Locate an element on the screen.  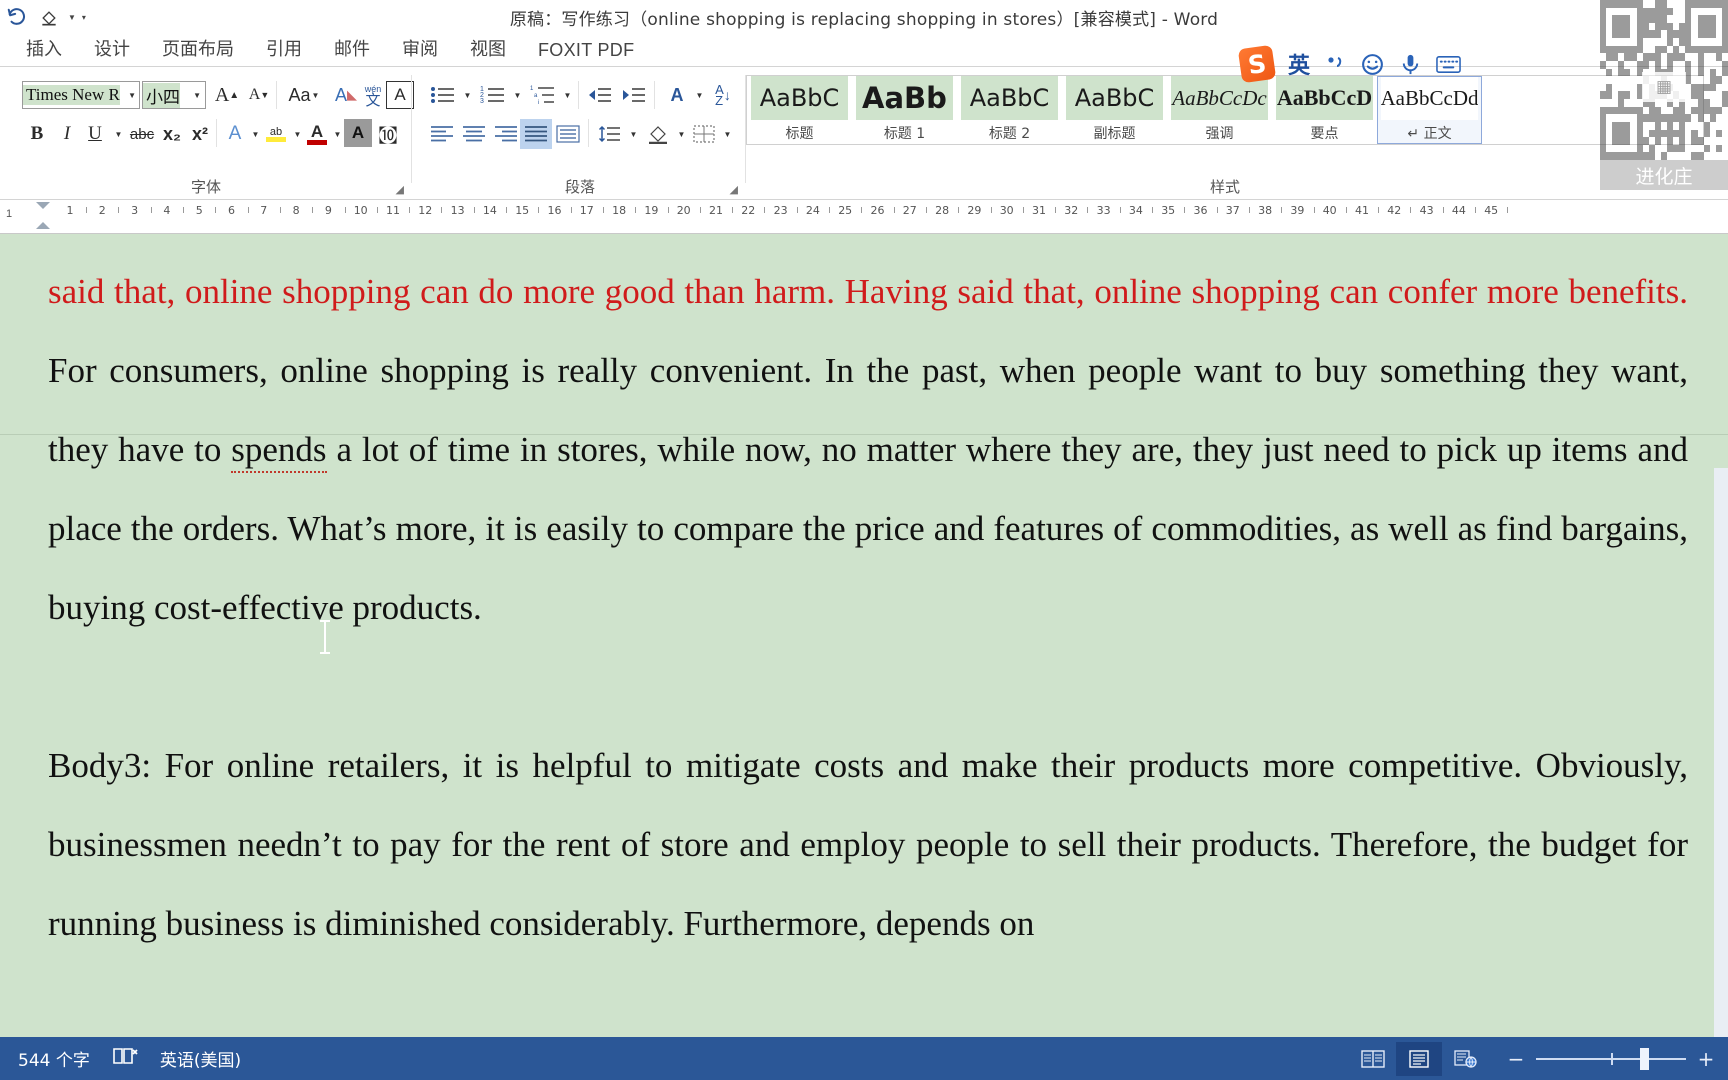
style-item-emphasis: AaBbCcDc 强调 is located at coordinates (1219, 110).